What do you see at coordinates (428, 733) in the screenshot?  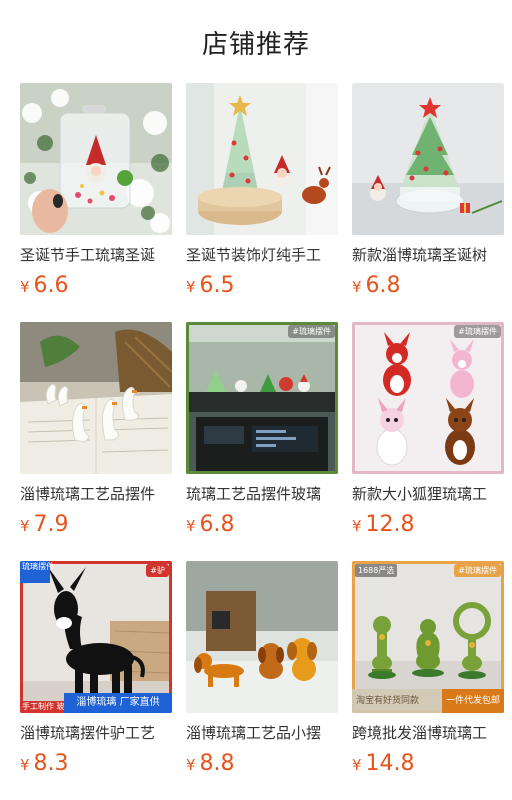 I see `product-name: 跨境批发淄博琉璃工` at bounding box center [428, 733].